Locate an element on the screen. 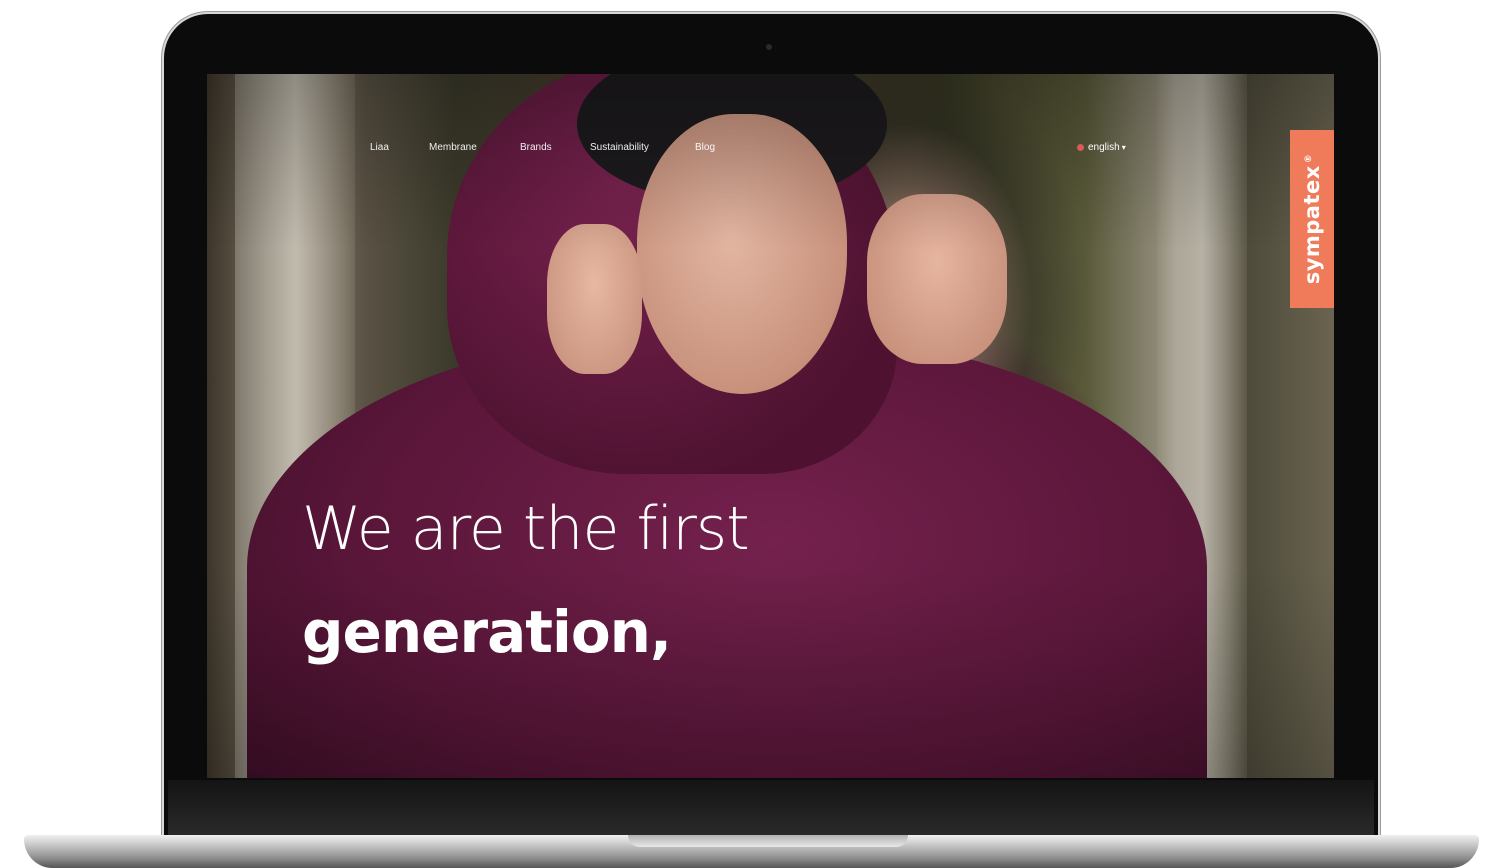 This screenshot has width=1501, height=868. registered-mark: ® is located at coordinates (1309, 158).